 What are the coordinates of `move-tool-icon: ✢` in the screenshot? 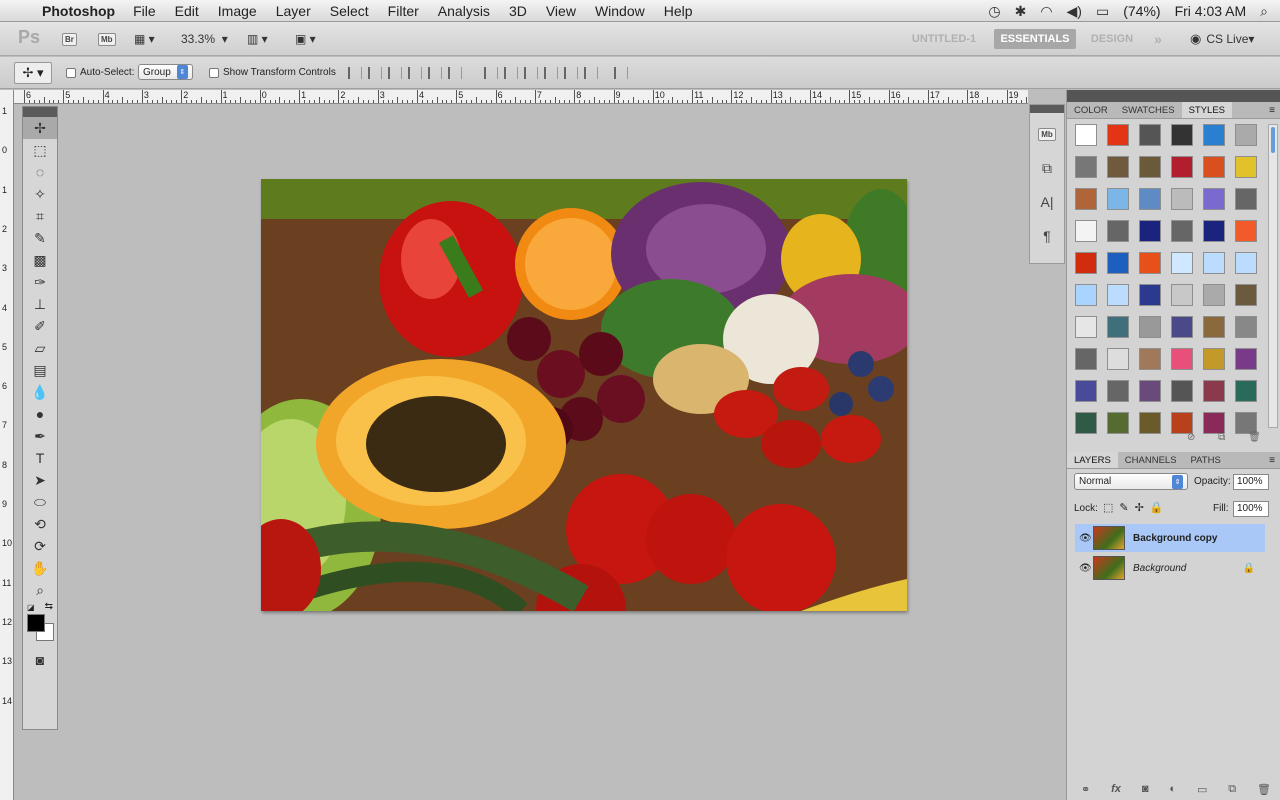 It's located at (40, 128).